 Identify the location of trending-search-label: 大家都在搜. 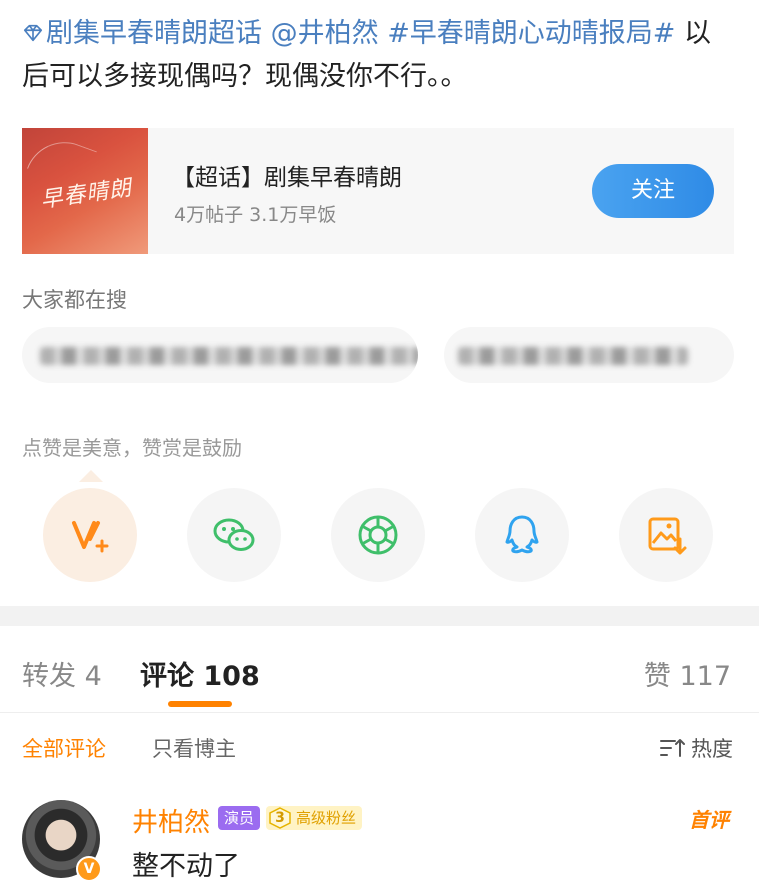
(74, 300).